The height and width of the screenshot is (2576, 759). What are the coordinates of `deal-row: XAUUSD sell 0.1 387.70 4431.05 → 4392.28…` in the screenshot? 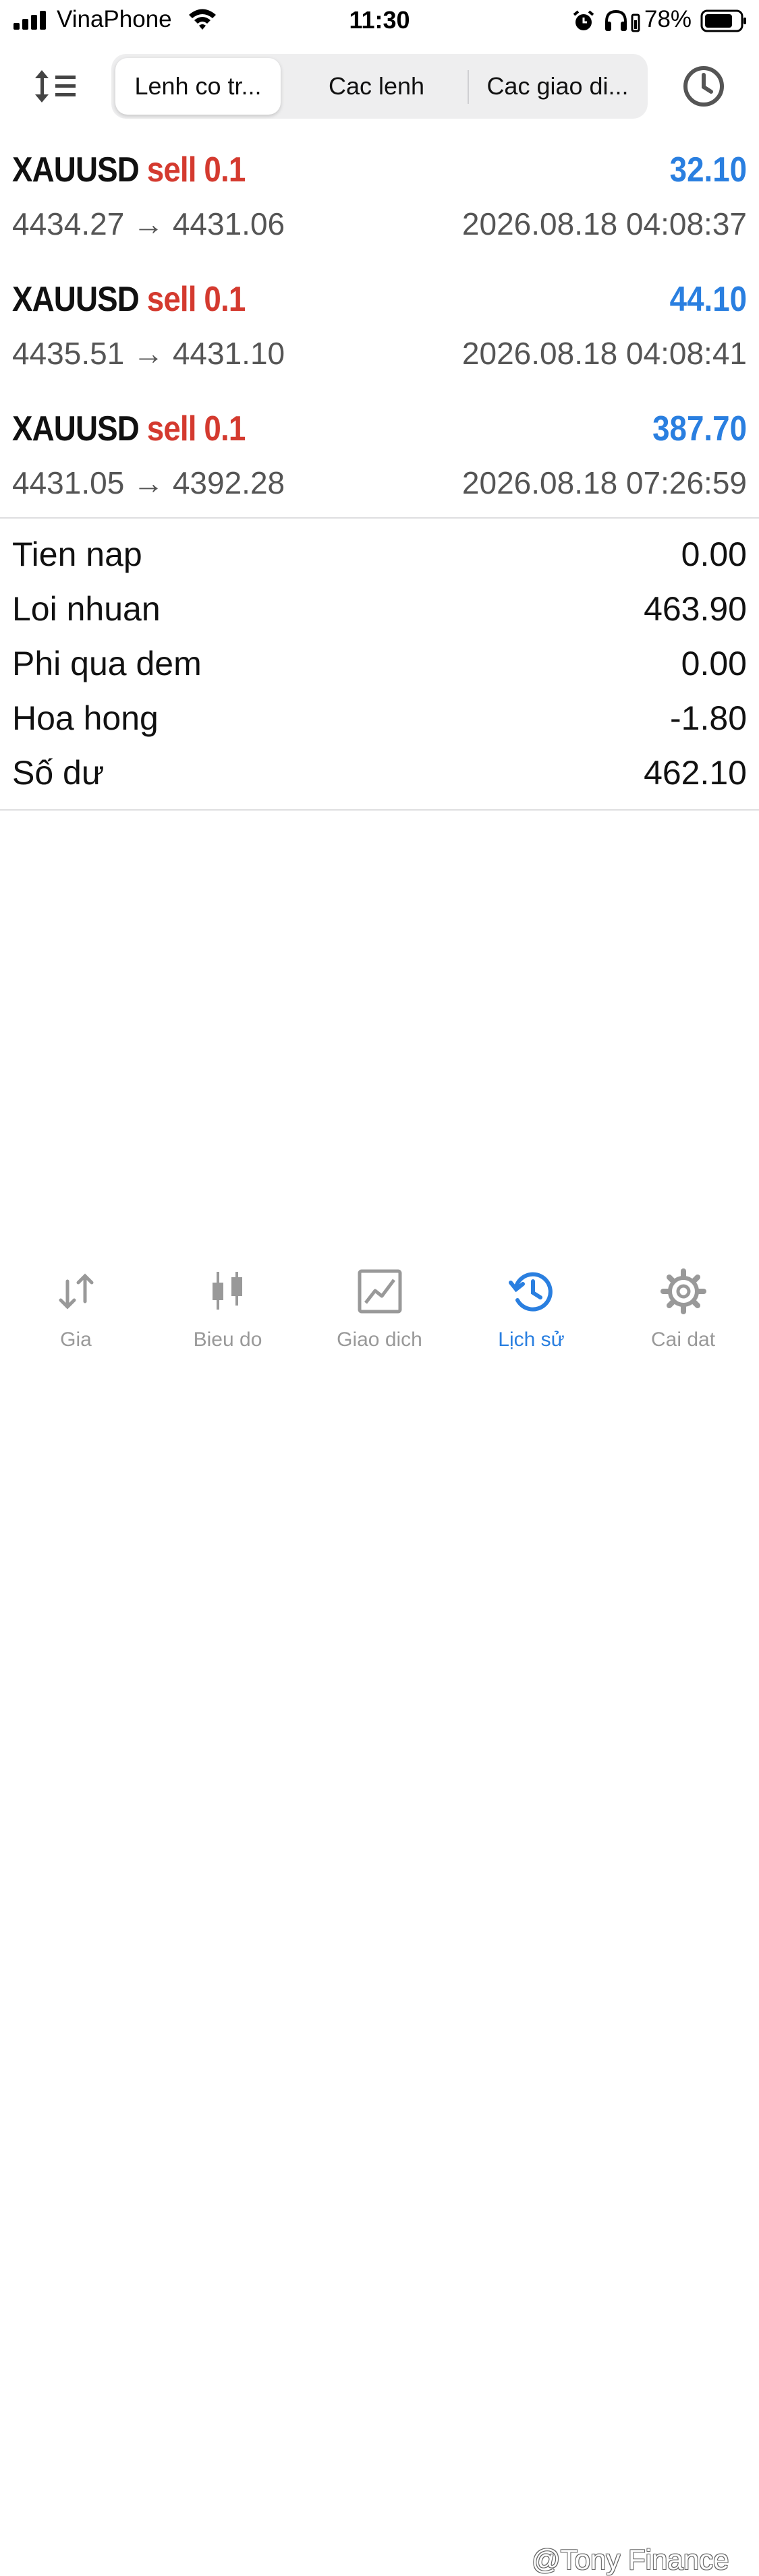 It's located at (379, 458).